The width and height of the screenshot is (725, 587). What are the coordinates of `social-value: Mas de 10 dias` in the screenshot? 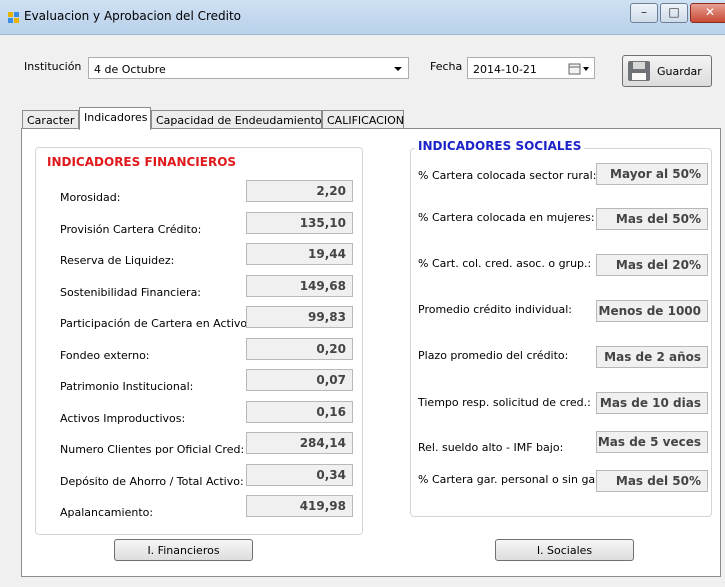 It's located at (652, 403).